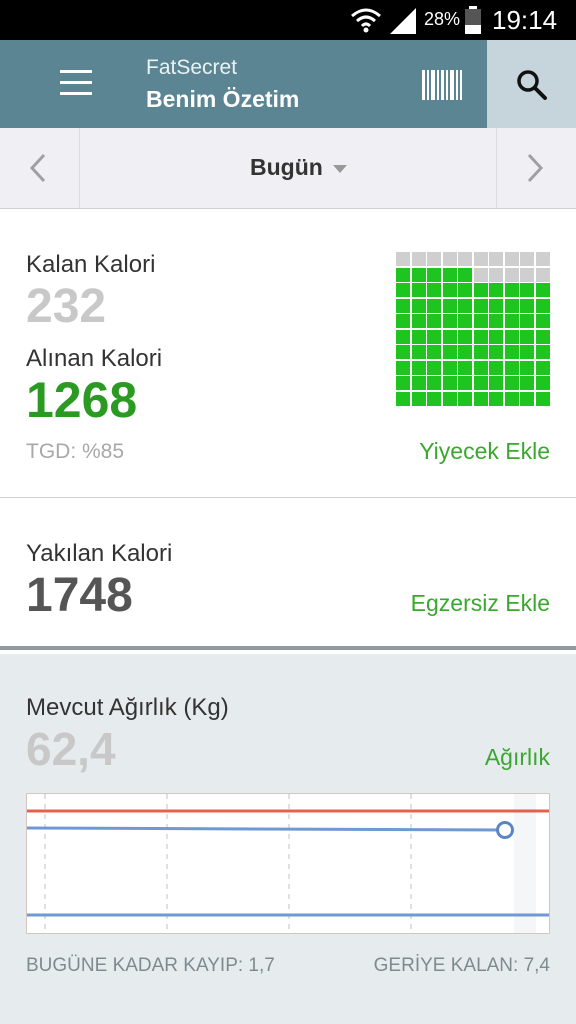 The image size is (576, 1024). I want to click on previous-day-button, so click(40, 168).